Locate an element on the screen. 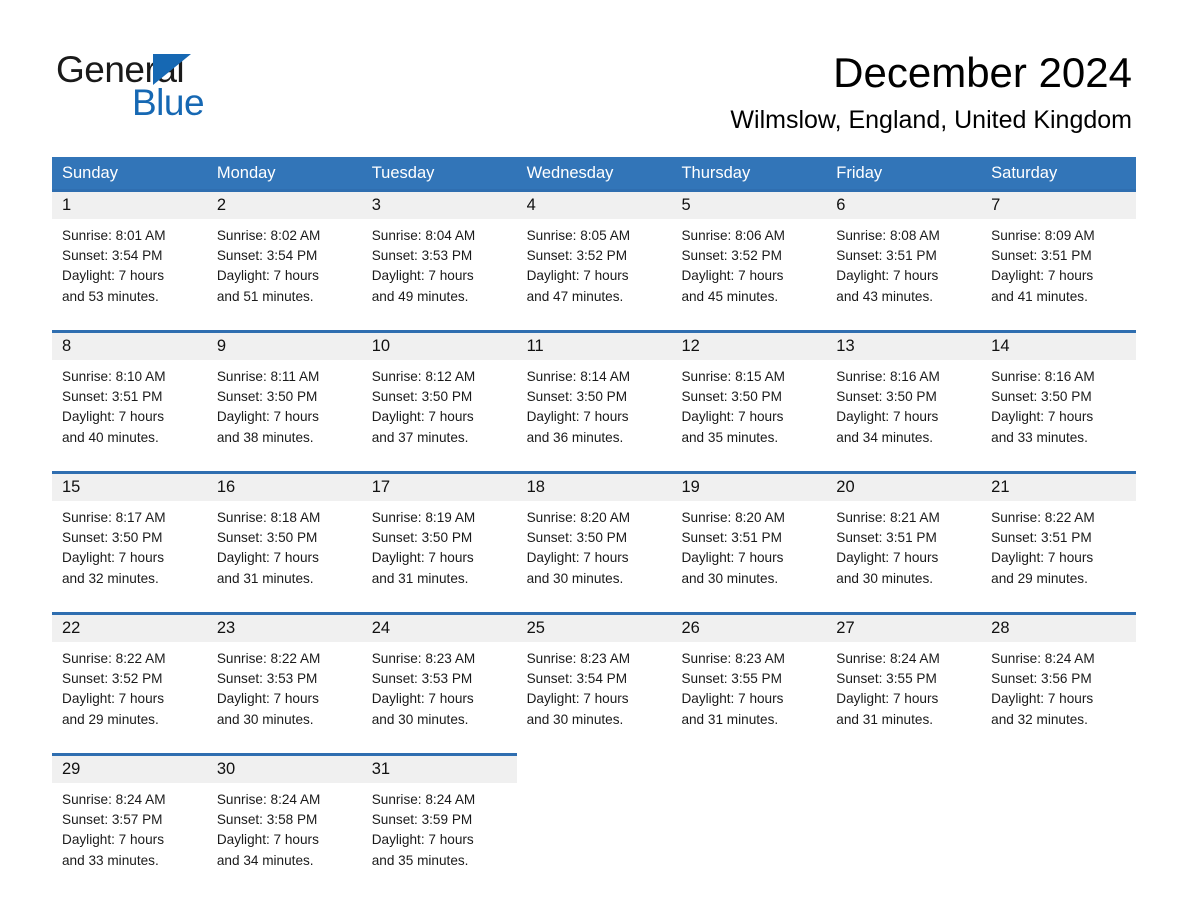  daylight-text-line2: and 47 minutes. is located at coordinates (575, 296).